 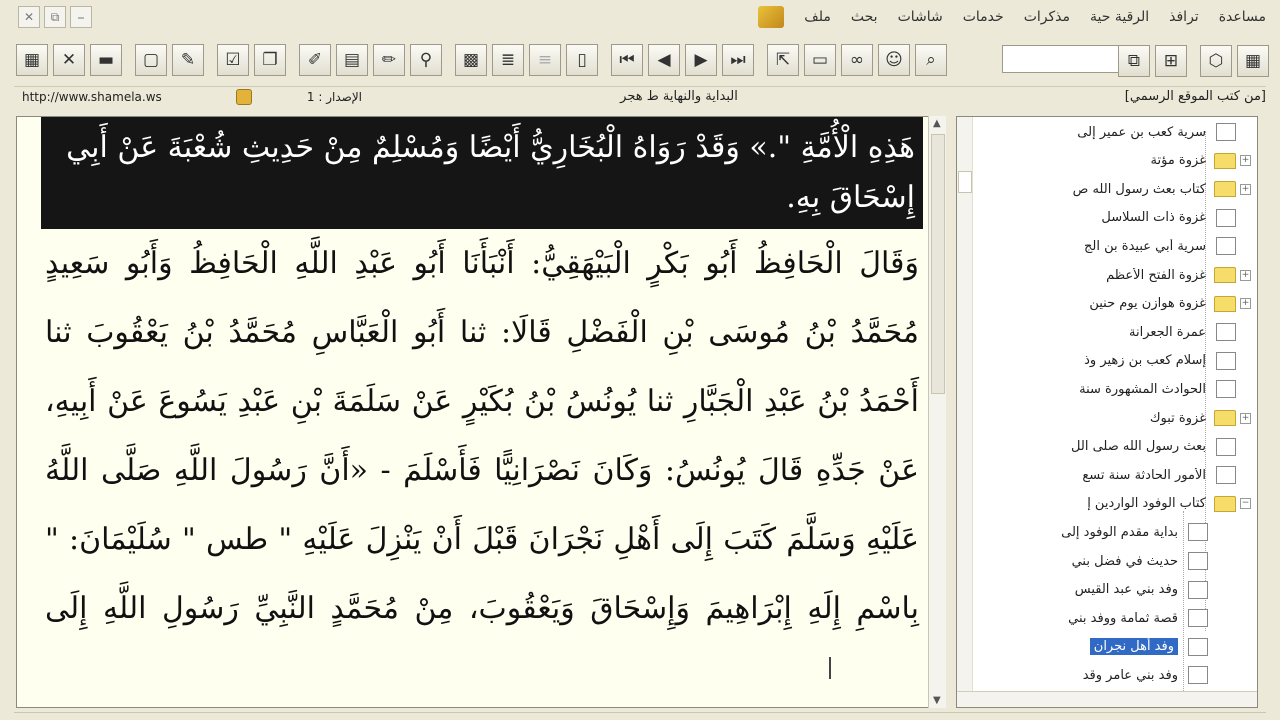 What do you see at coordinates (1184, 17) in the screenshot?
I see `menu-tarafudh: ترافذ` at bounding box center [1184, 17].